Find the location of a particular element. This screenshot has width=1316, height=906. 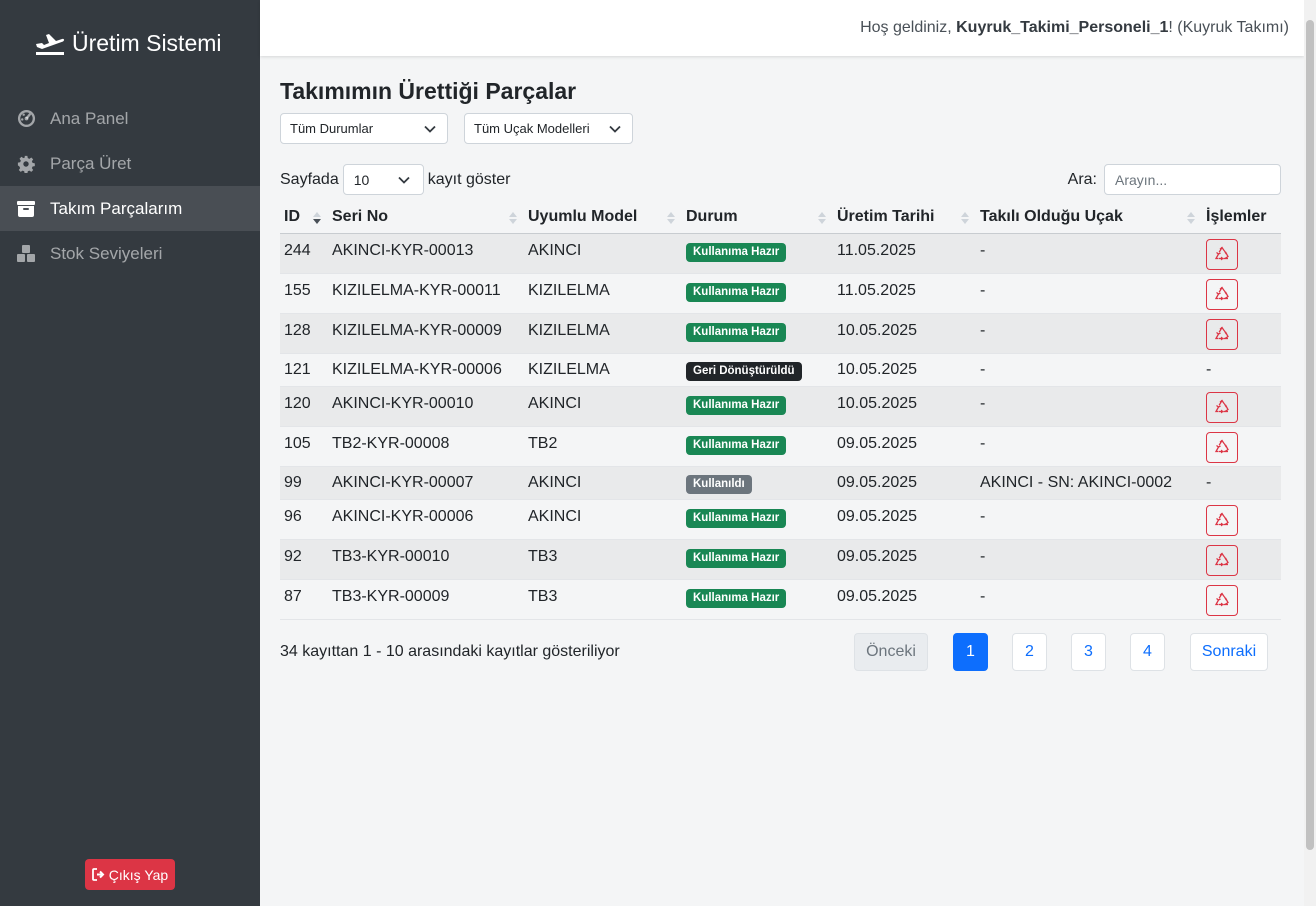

page-length-control: Sayfada 10 kayıt göster is located at coordinates (395, 179).